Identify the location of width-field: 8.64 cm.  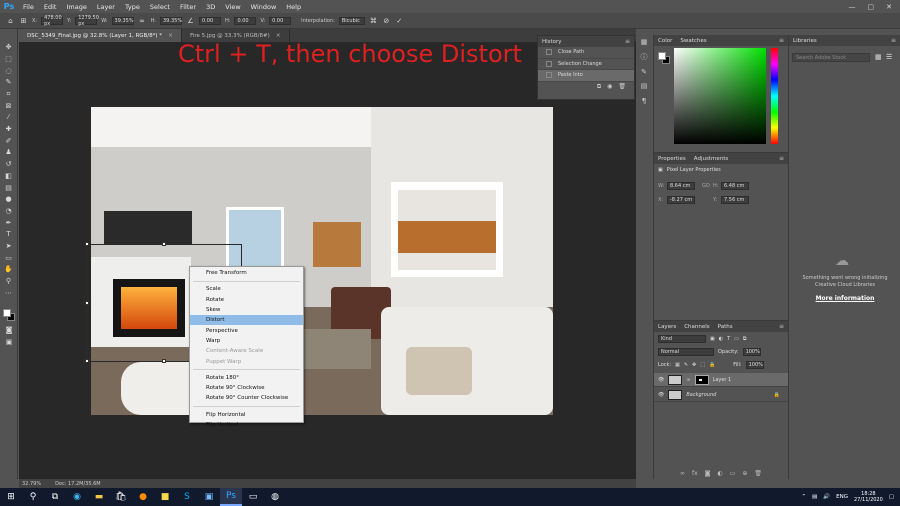
(681, 186).